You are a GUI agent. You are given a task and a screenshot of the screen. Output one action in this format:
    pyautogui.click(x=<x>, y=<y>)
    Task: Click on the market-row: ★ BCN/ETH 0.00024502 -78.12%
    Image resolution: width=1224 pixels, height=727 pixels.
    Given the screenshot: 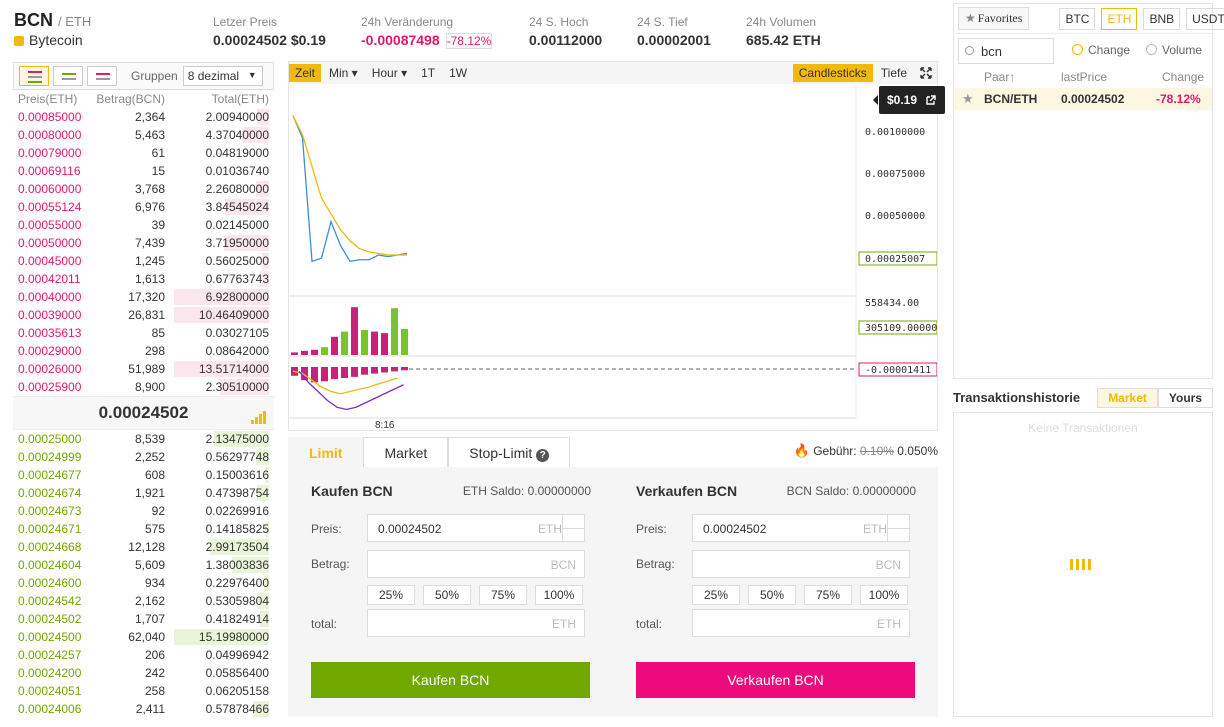 What is the action you would take?
    pyautogui.click(x=1083, y=99)
    